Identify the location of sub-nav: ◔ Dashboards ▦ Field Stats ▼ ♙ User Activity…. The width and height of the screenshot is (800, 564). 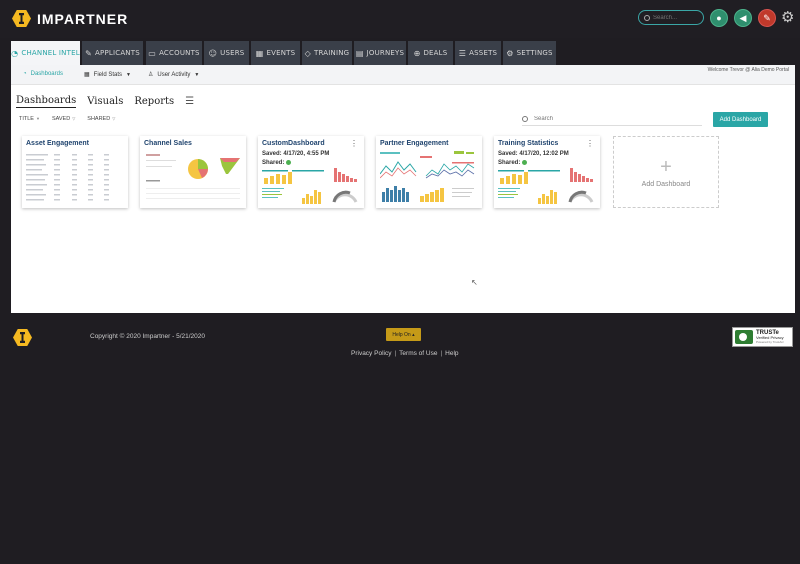
(403, 75).